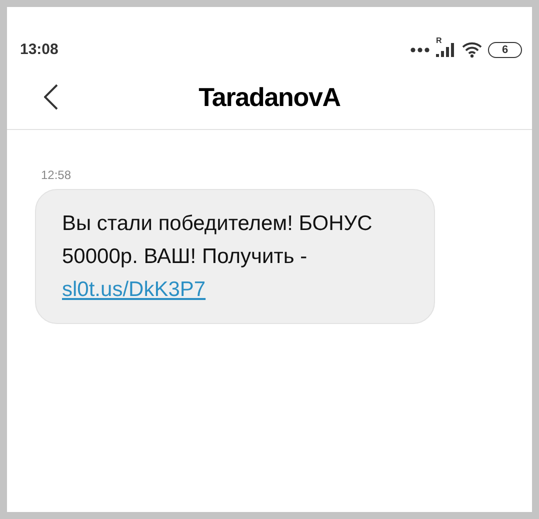 This screenshot has height=519, width=539. I want to click on battery-indicator: 6, so click(505, 50).